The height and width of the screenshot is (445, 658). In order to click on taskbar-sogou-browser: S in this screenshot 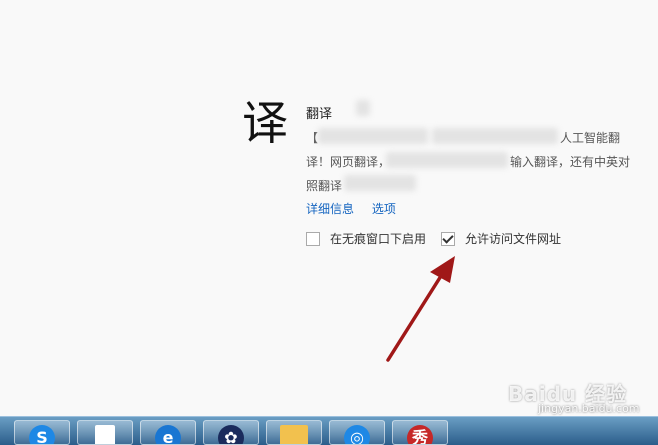, I will do `click(42, 432)`.